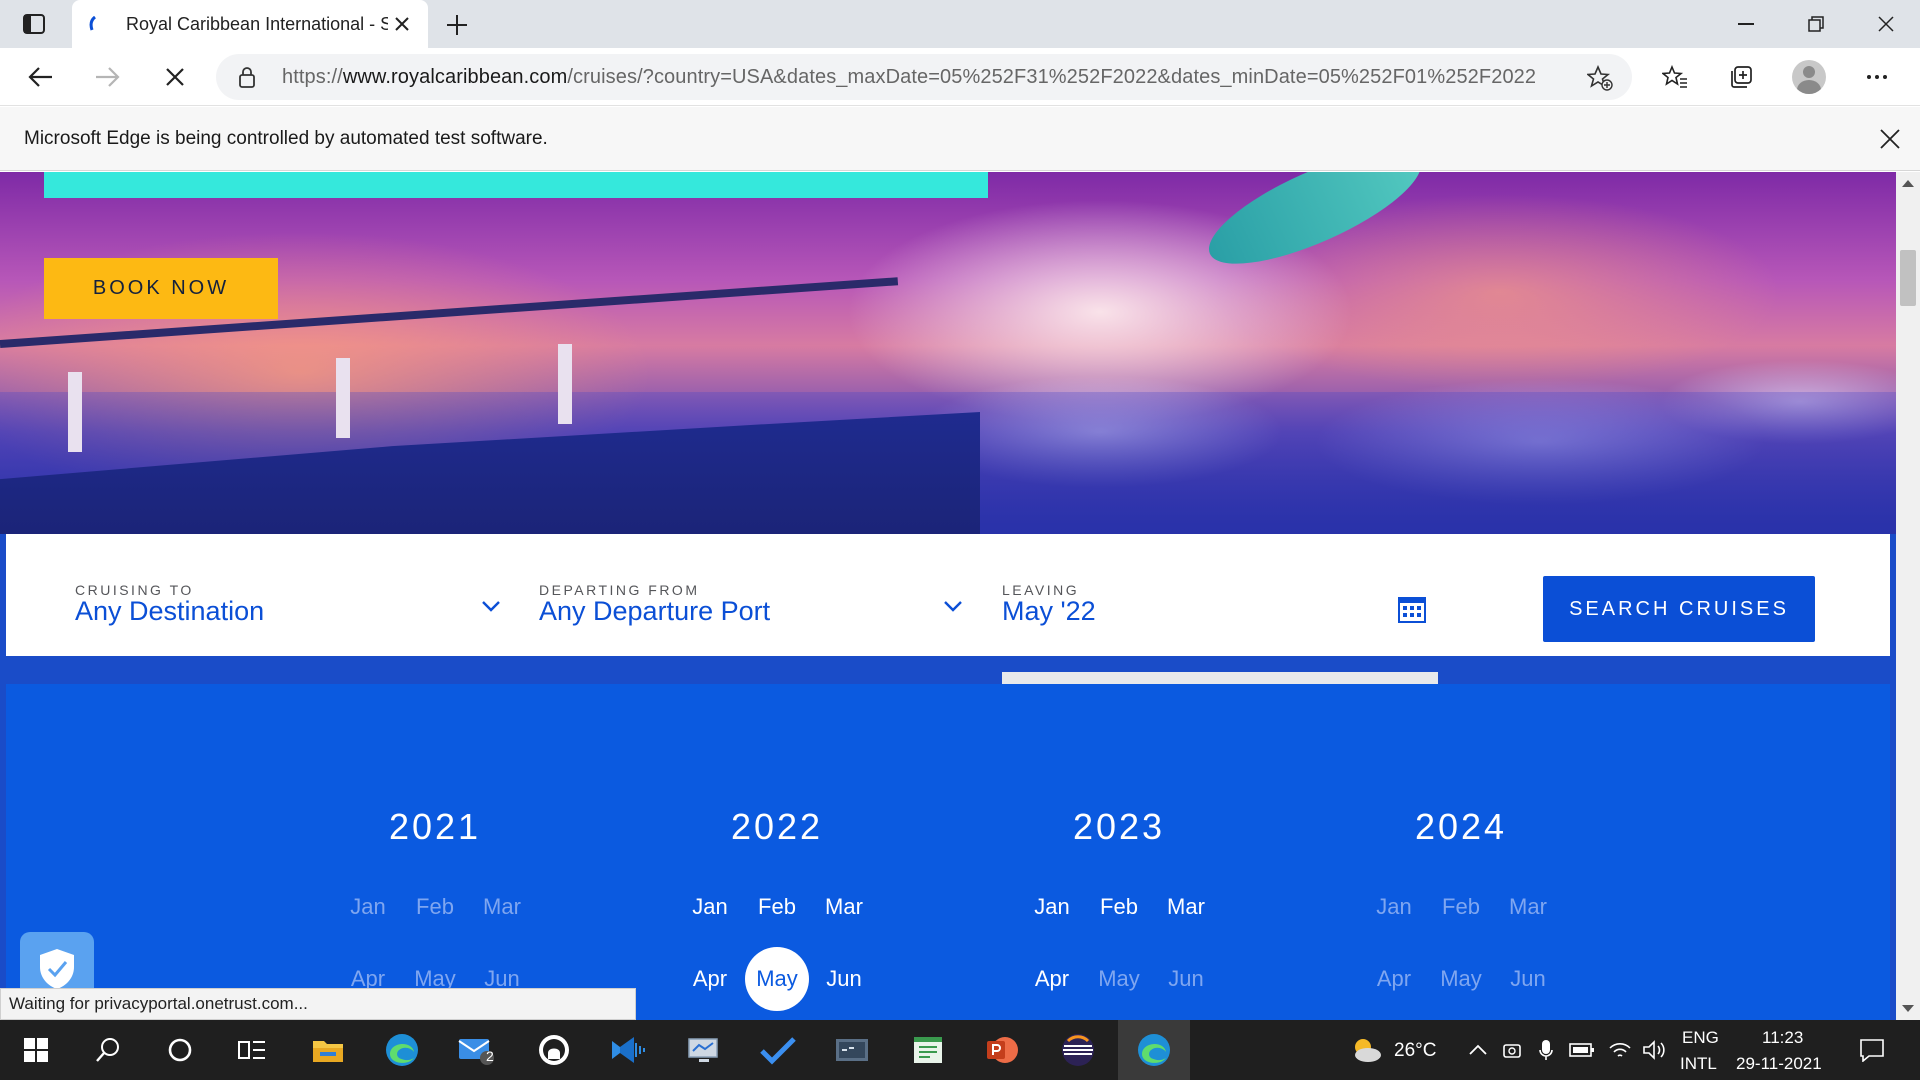 The image size is (1920, 1080). Describe the element at coordinates (1078, 1050) in the screenshot. I see `eclipse-icon` at that location.